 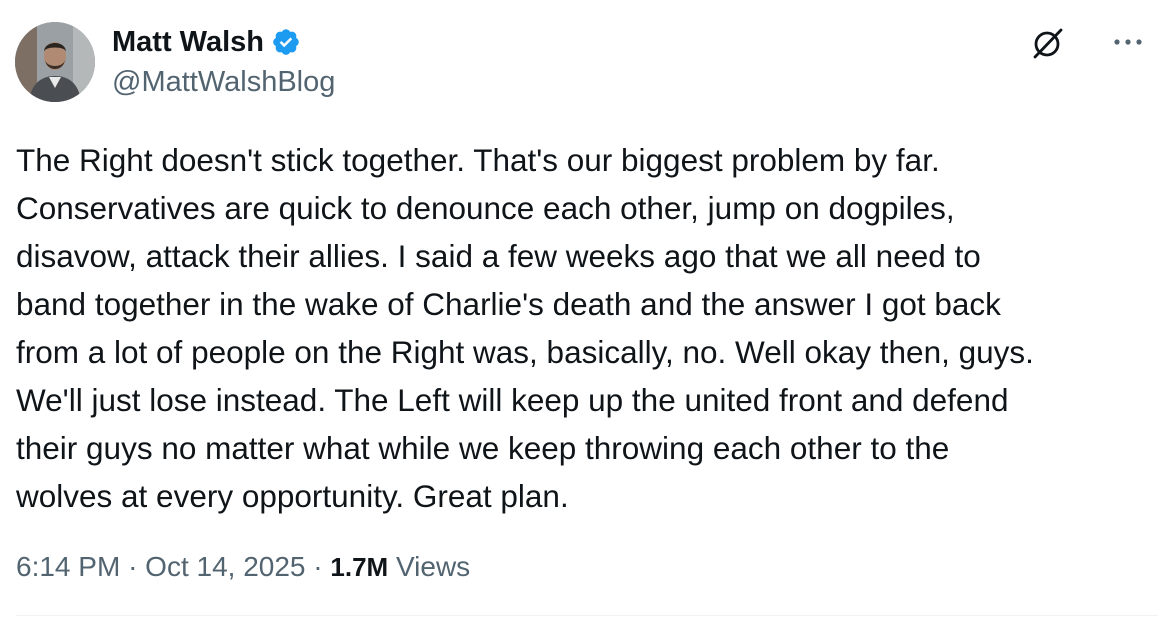 What do you see at coordinates (188, 42) in the screenshot?
I see `author-name: Matt Walsh` at bounding box center [188, 42].